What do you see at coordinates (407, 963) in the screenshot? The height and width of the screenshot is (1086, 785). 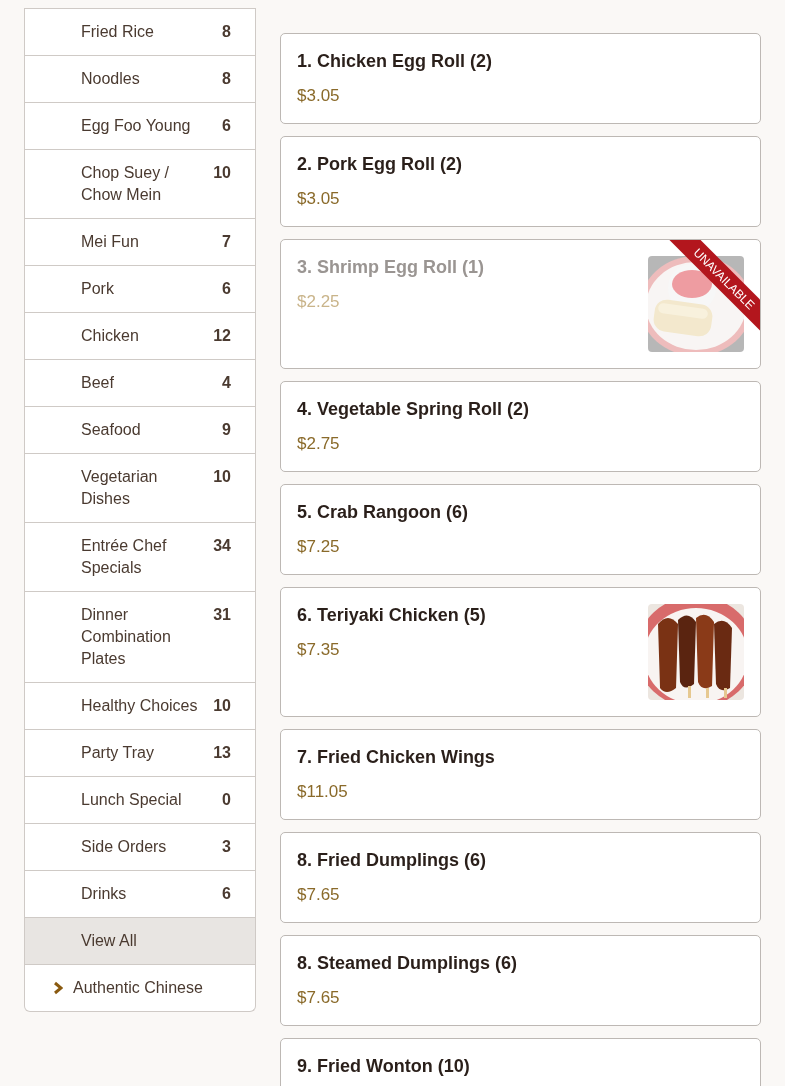 I see `item-name: 8. Steamed Dumplings (6)` at bounding box center [407, 963].